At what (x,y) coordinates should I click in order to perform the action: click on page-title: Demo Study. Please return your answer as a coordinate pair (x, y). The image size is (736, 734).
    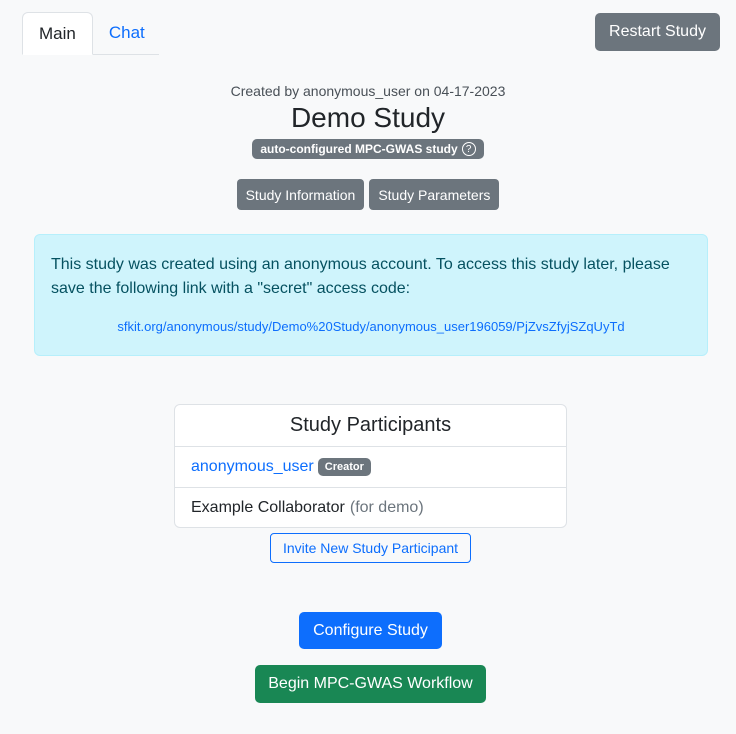
    Looking at the image, I should click on (368, 117).